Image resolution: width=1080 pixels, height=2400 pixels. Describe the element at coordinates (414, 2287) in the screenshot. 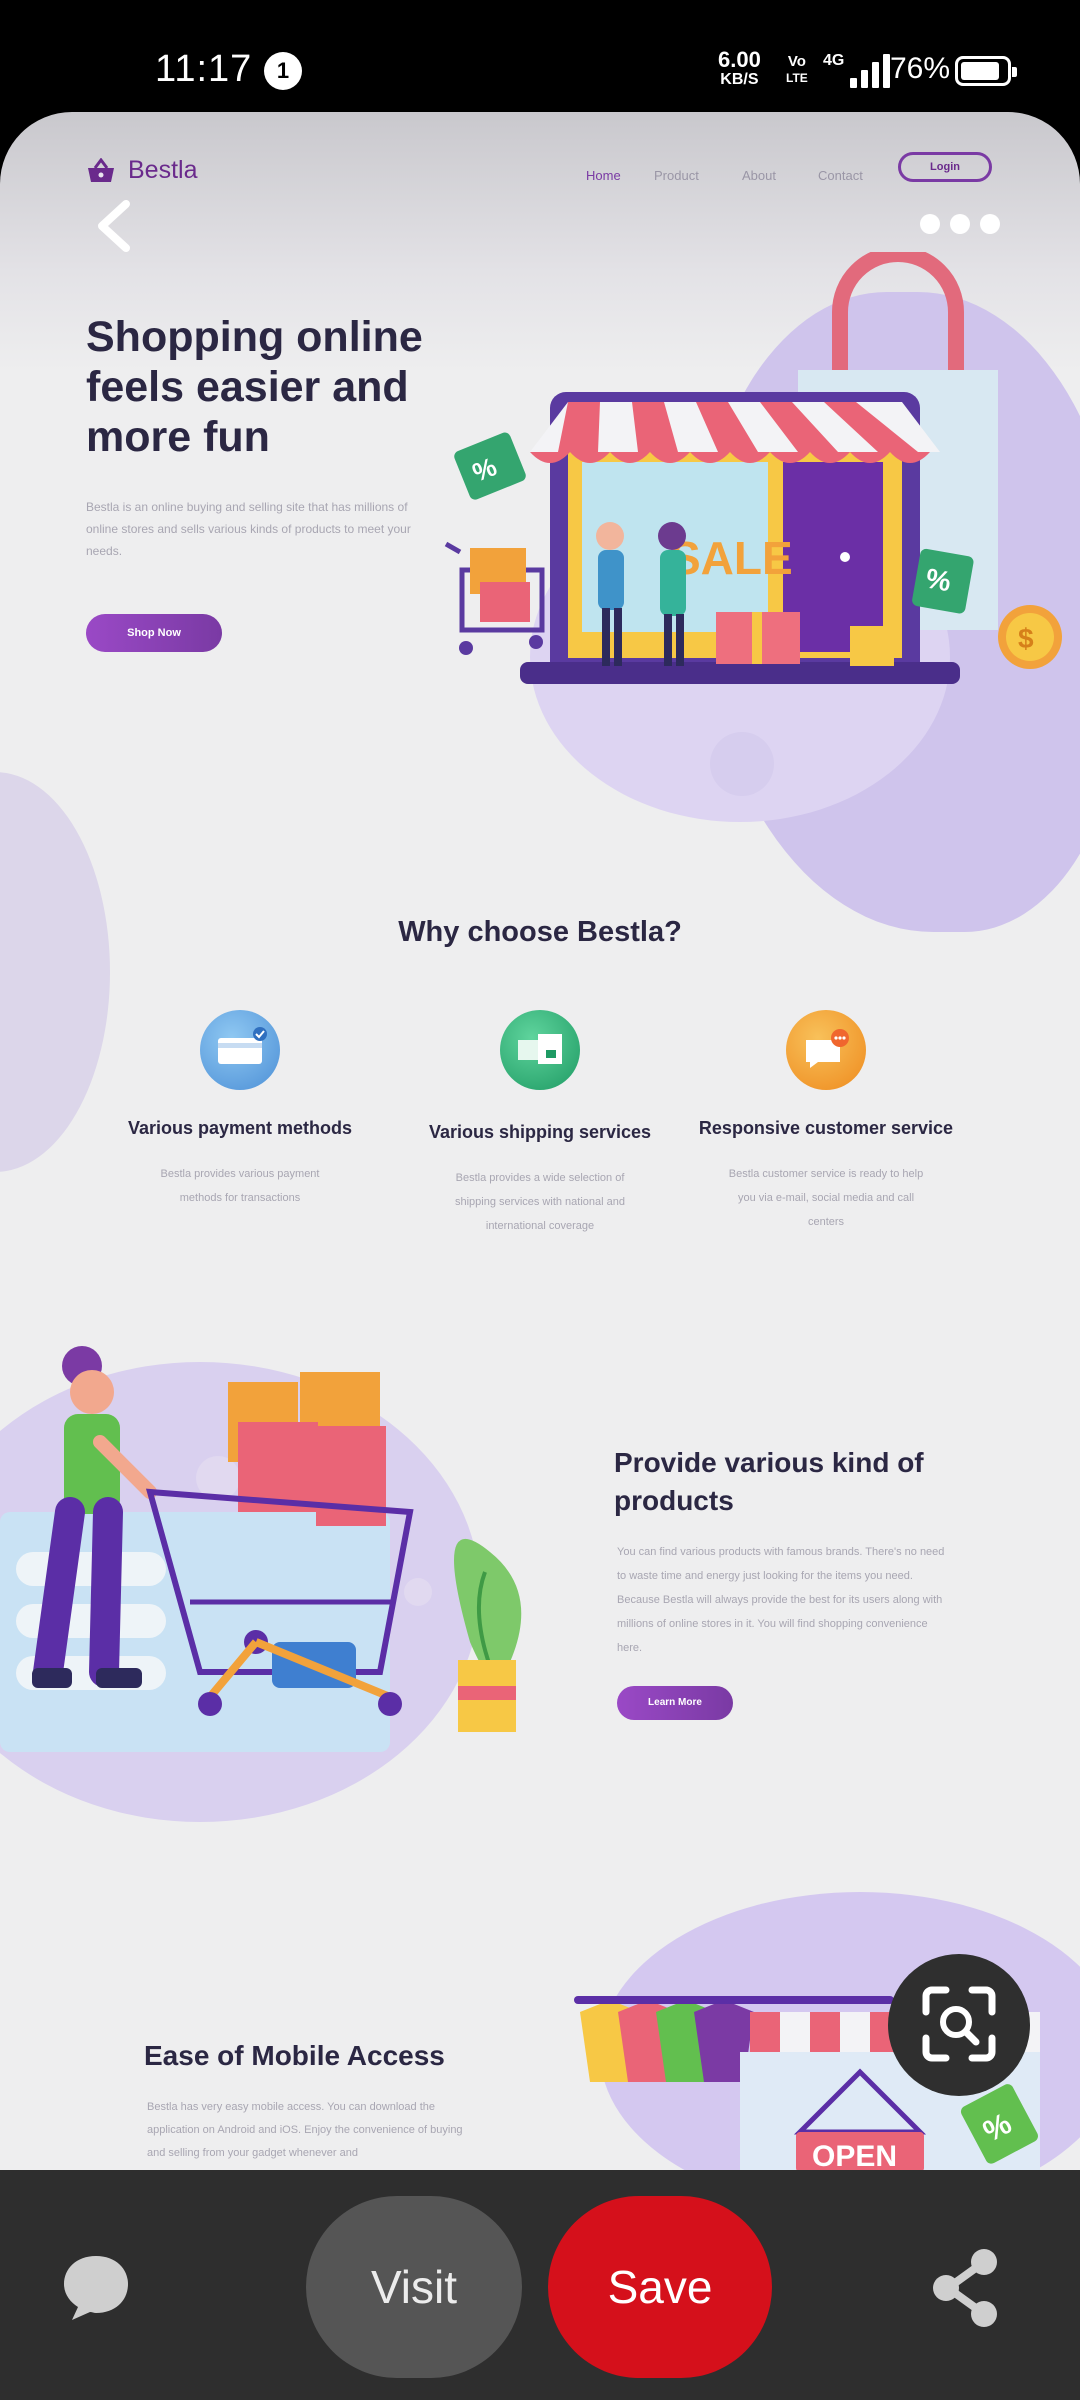

I see `visit-button: Visit` at that location.